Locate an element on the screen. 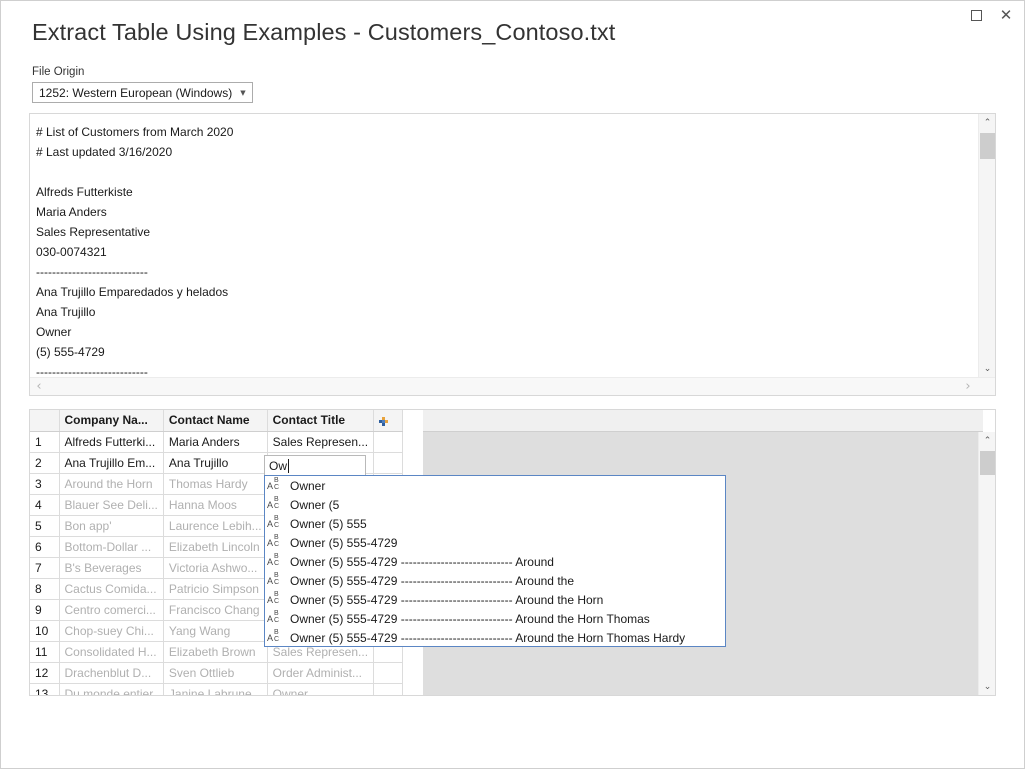  preview-line: ---------------------------- is located at coordinates (92, 371).